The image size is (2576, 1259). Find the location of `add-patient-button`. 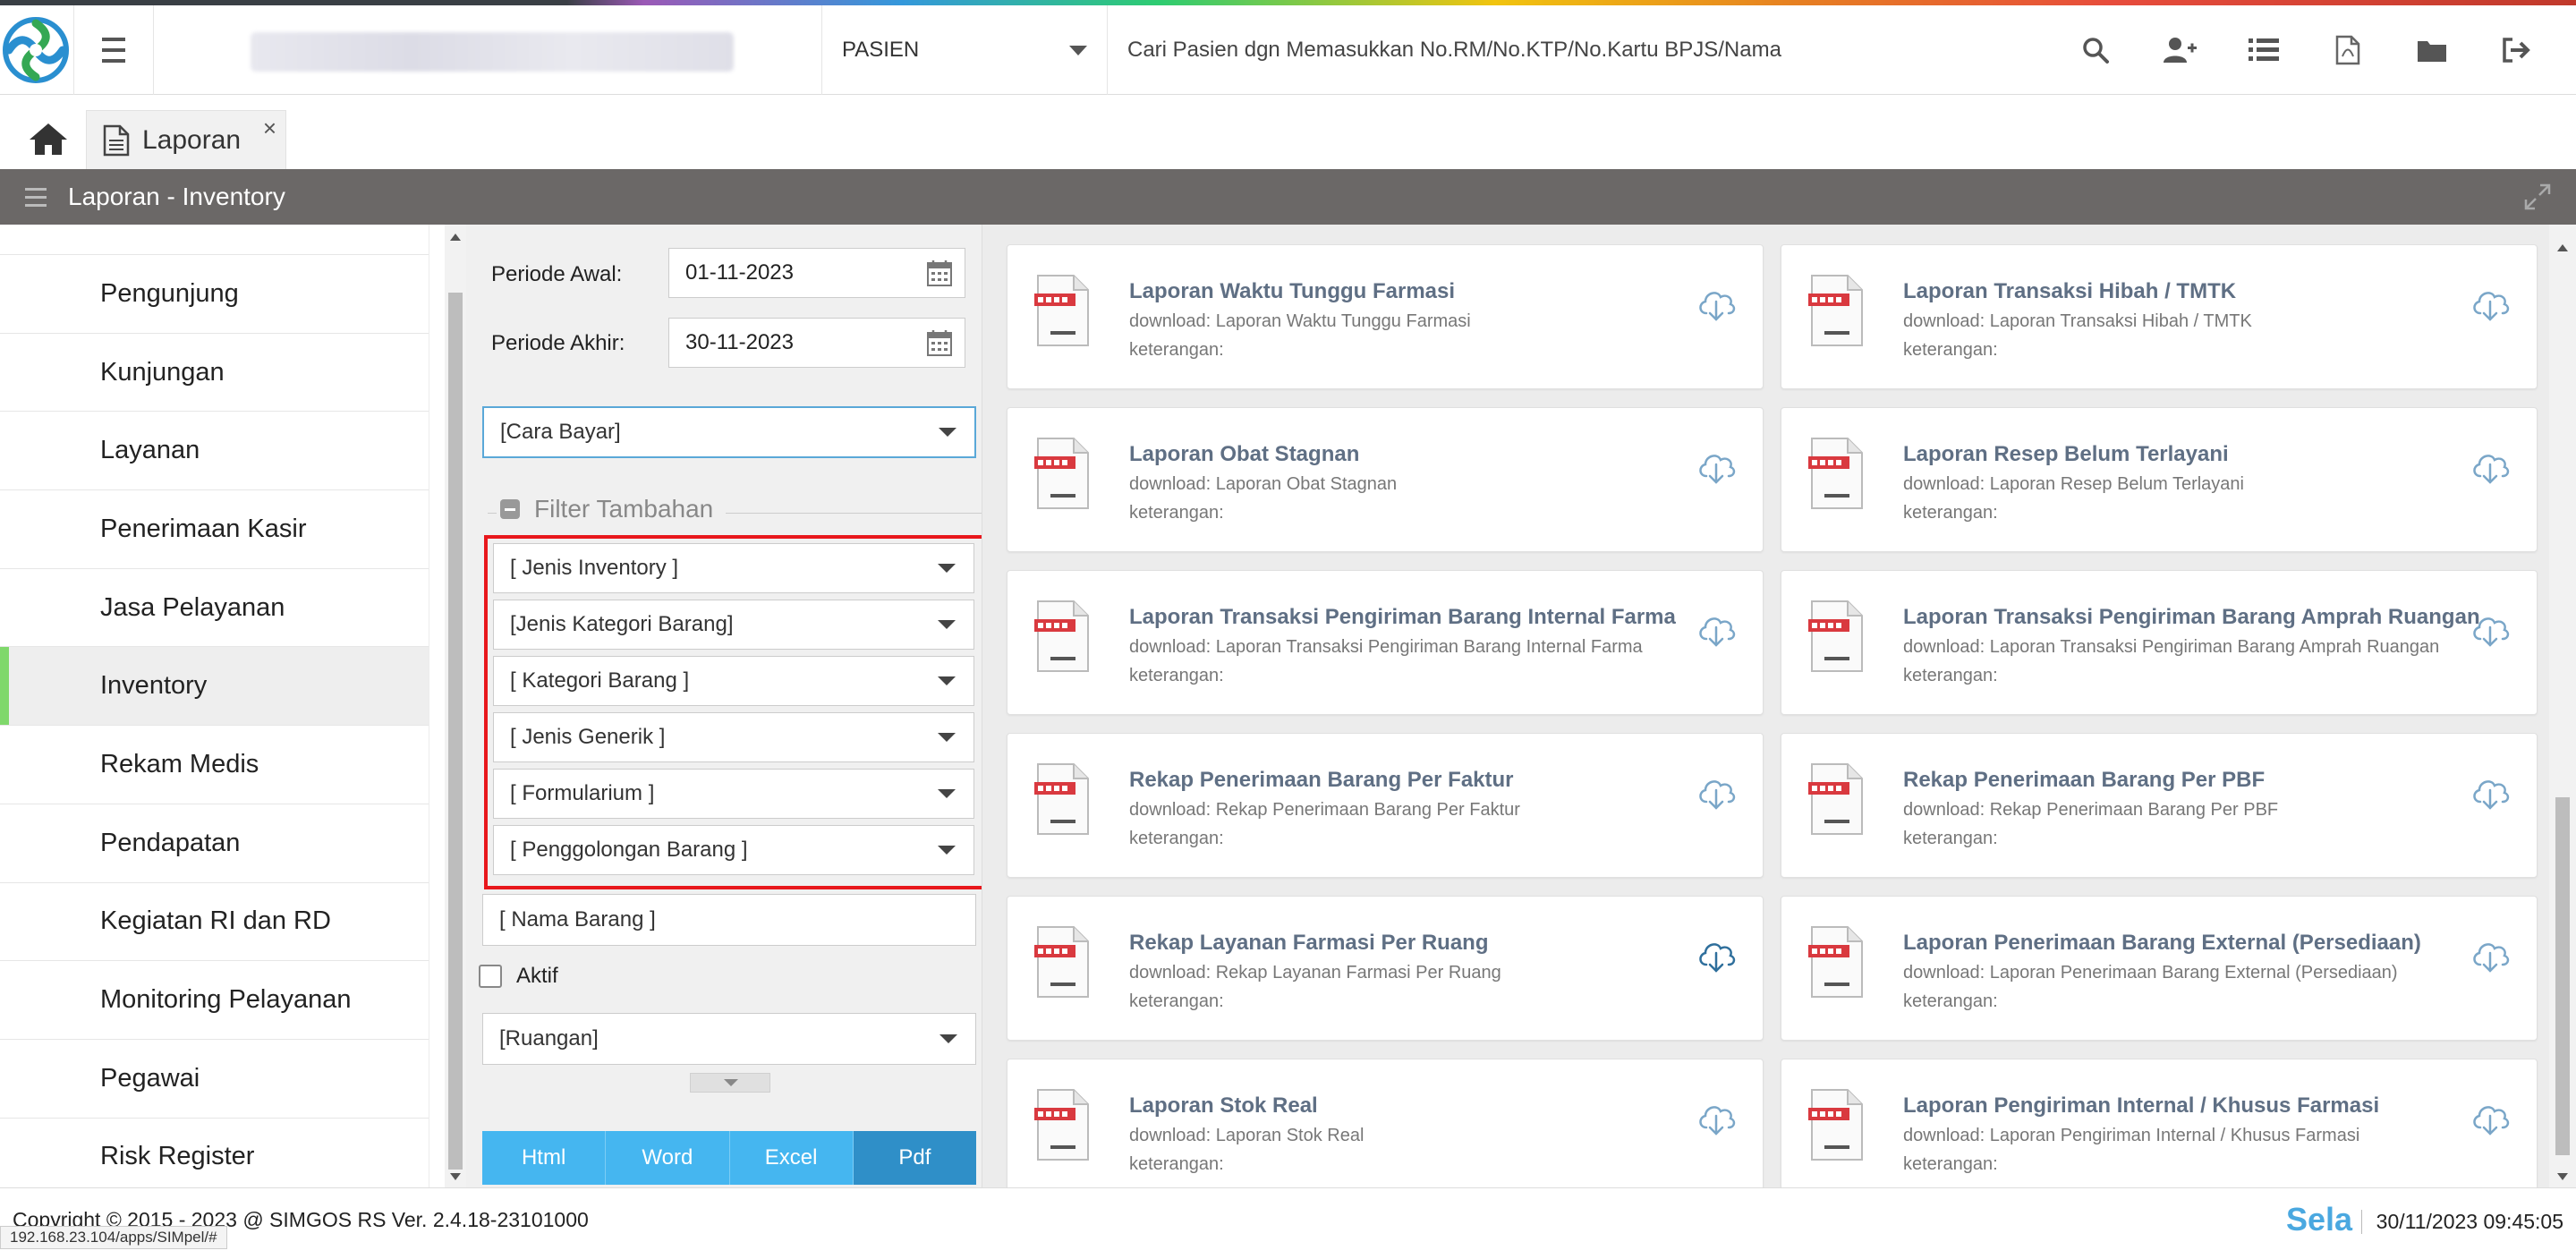

add-patient-button is located at coordinates (2180, 50).